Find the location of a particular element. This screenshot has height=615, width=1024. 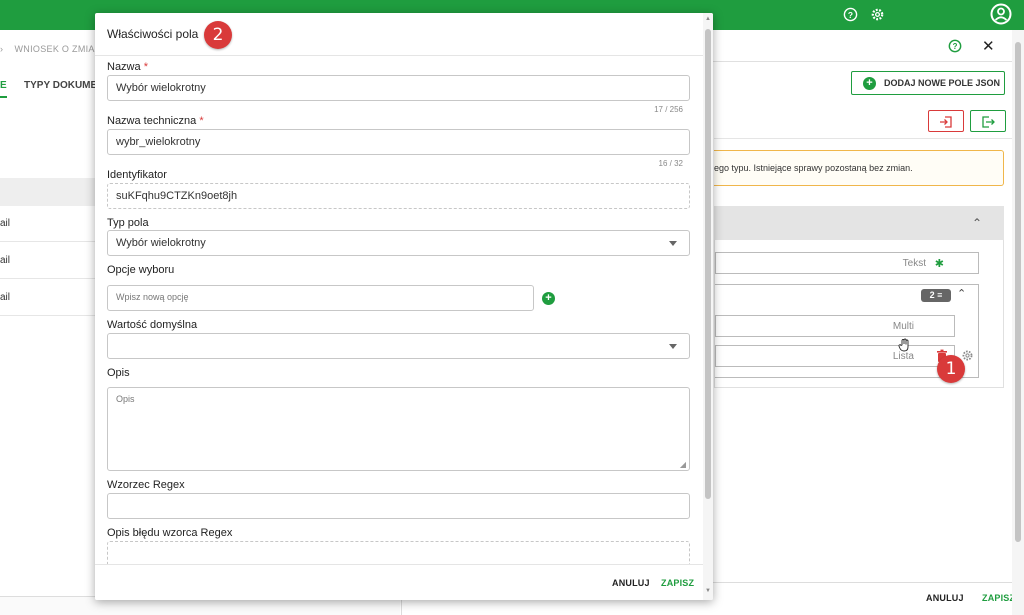

tab-active: E is located at coordinates (3, 89).